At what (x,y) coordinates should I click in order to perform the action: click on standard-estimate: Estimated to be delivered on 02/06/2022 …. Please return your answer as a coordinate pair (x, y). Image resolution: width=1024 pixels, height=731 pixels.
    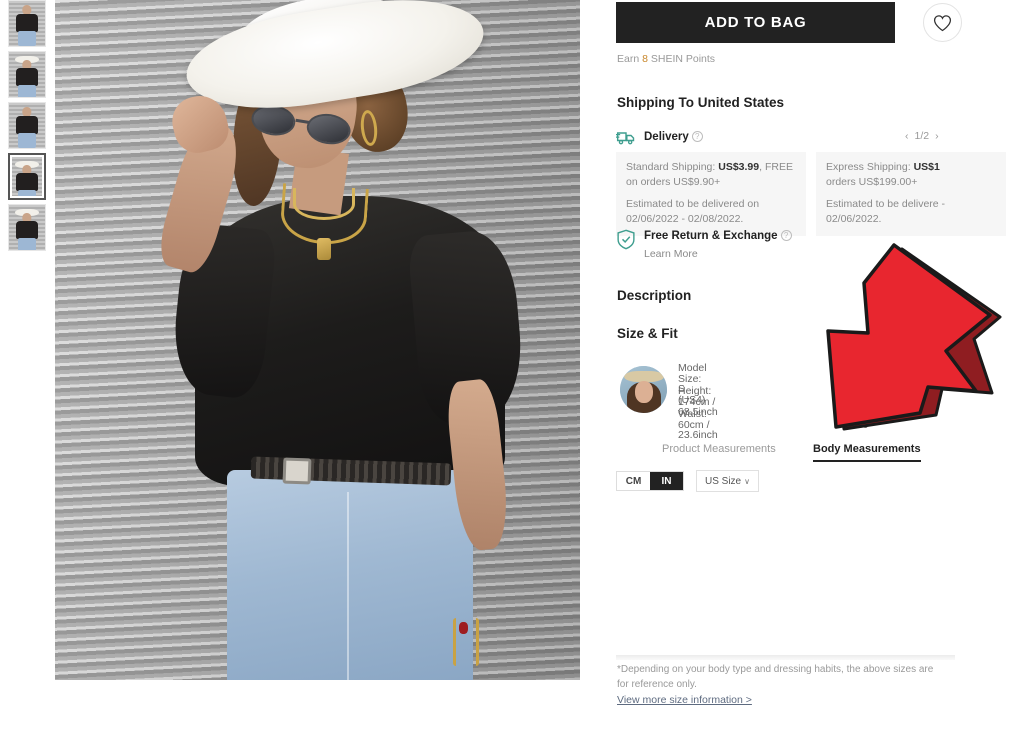
    Looking at the image, I should click on (693, 211).